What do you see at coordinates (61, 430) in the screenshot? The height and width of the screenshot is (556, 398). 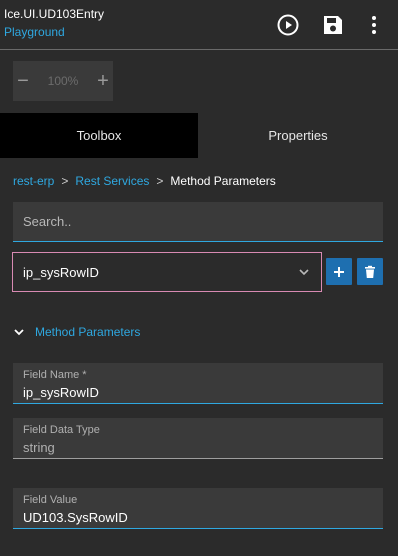 I see `field-data-type-label: Field Data Type` at bounding box center [61, 430].